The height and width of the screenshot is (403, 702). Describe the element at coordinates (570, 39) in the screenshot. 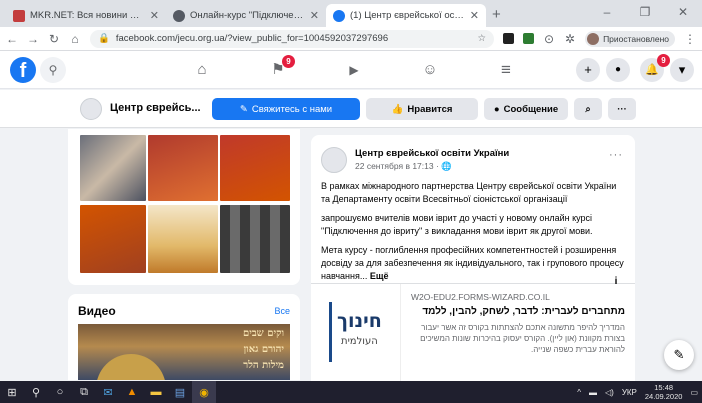

I see `extensions-puzzle-icon: ✲` at that location.